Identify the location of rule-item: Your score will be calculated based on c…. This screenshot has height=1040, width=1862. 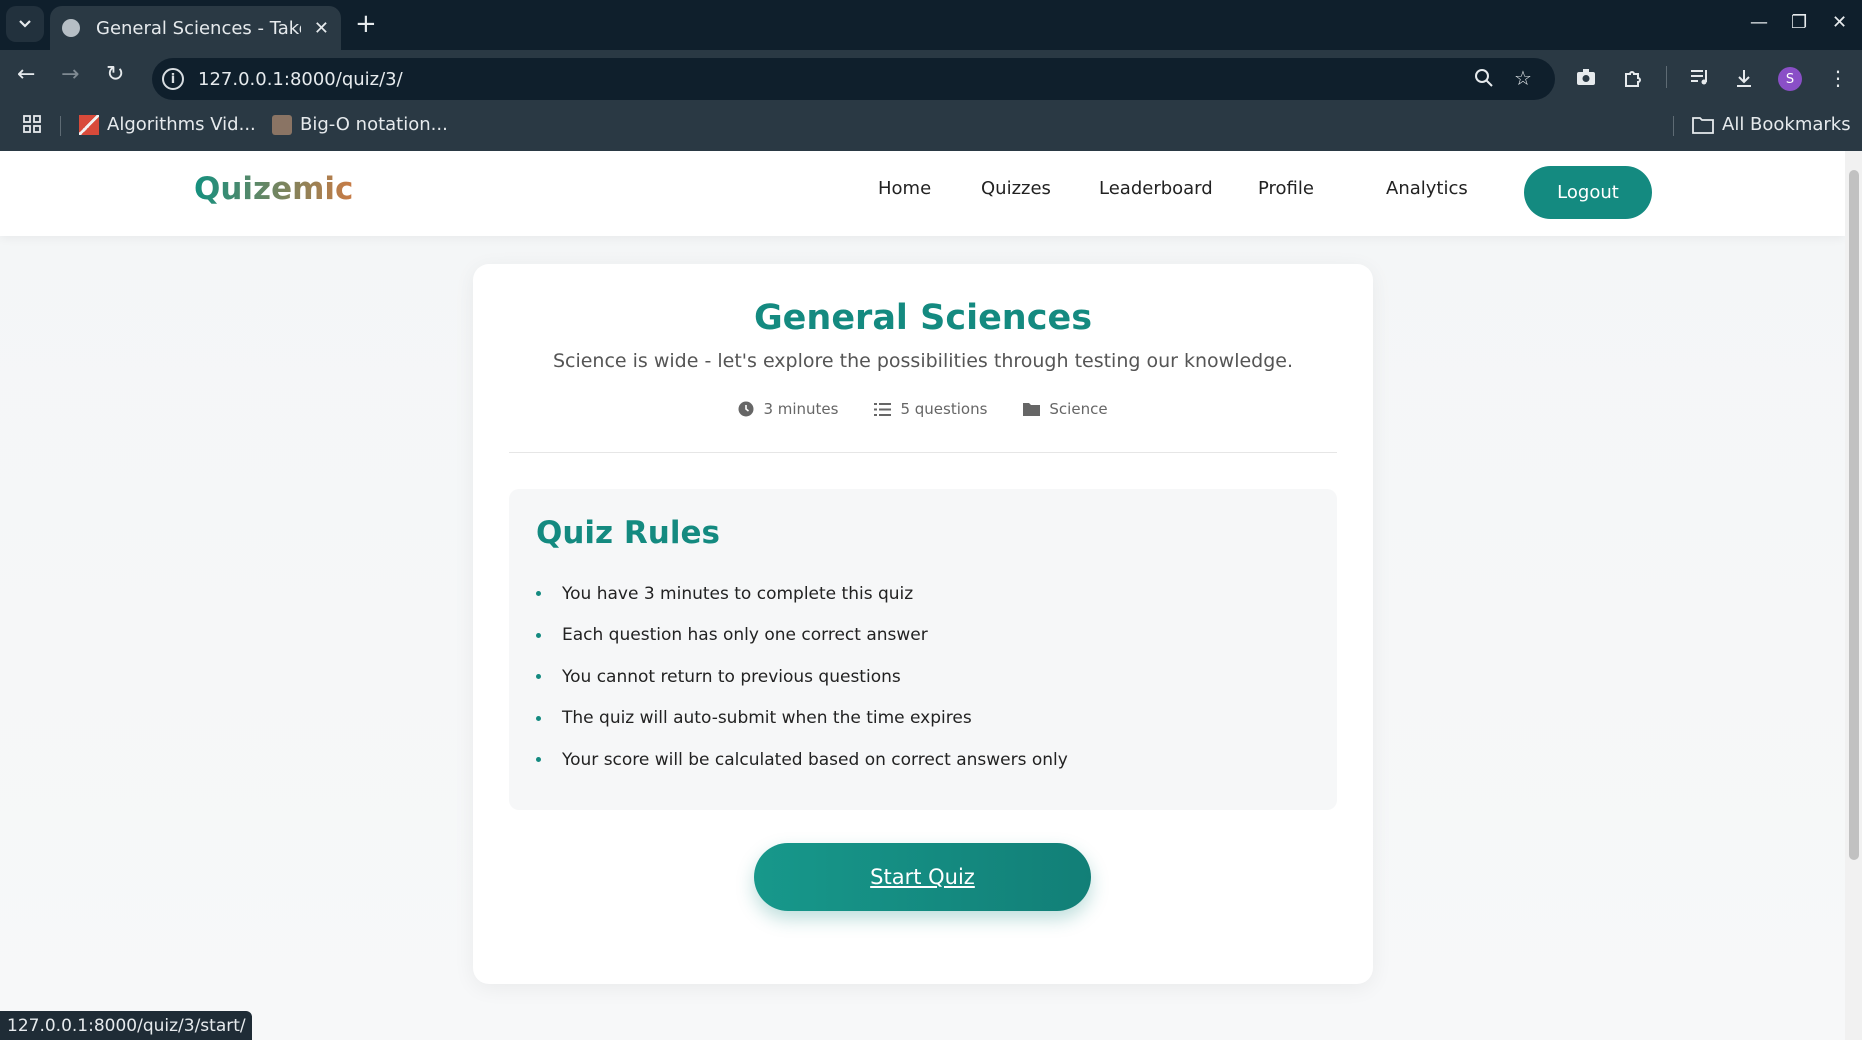
(802, 760).